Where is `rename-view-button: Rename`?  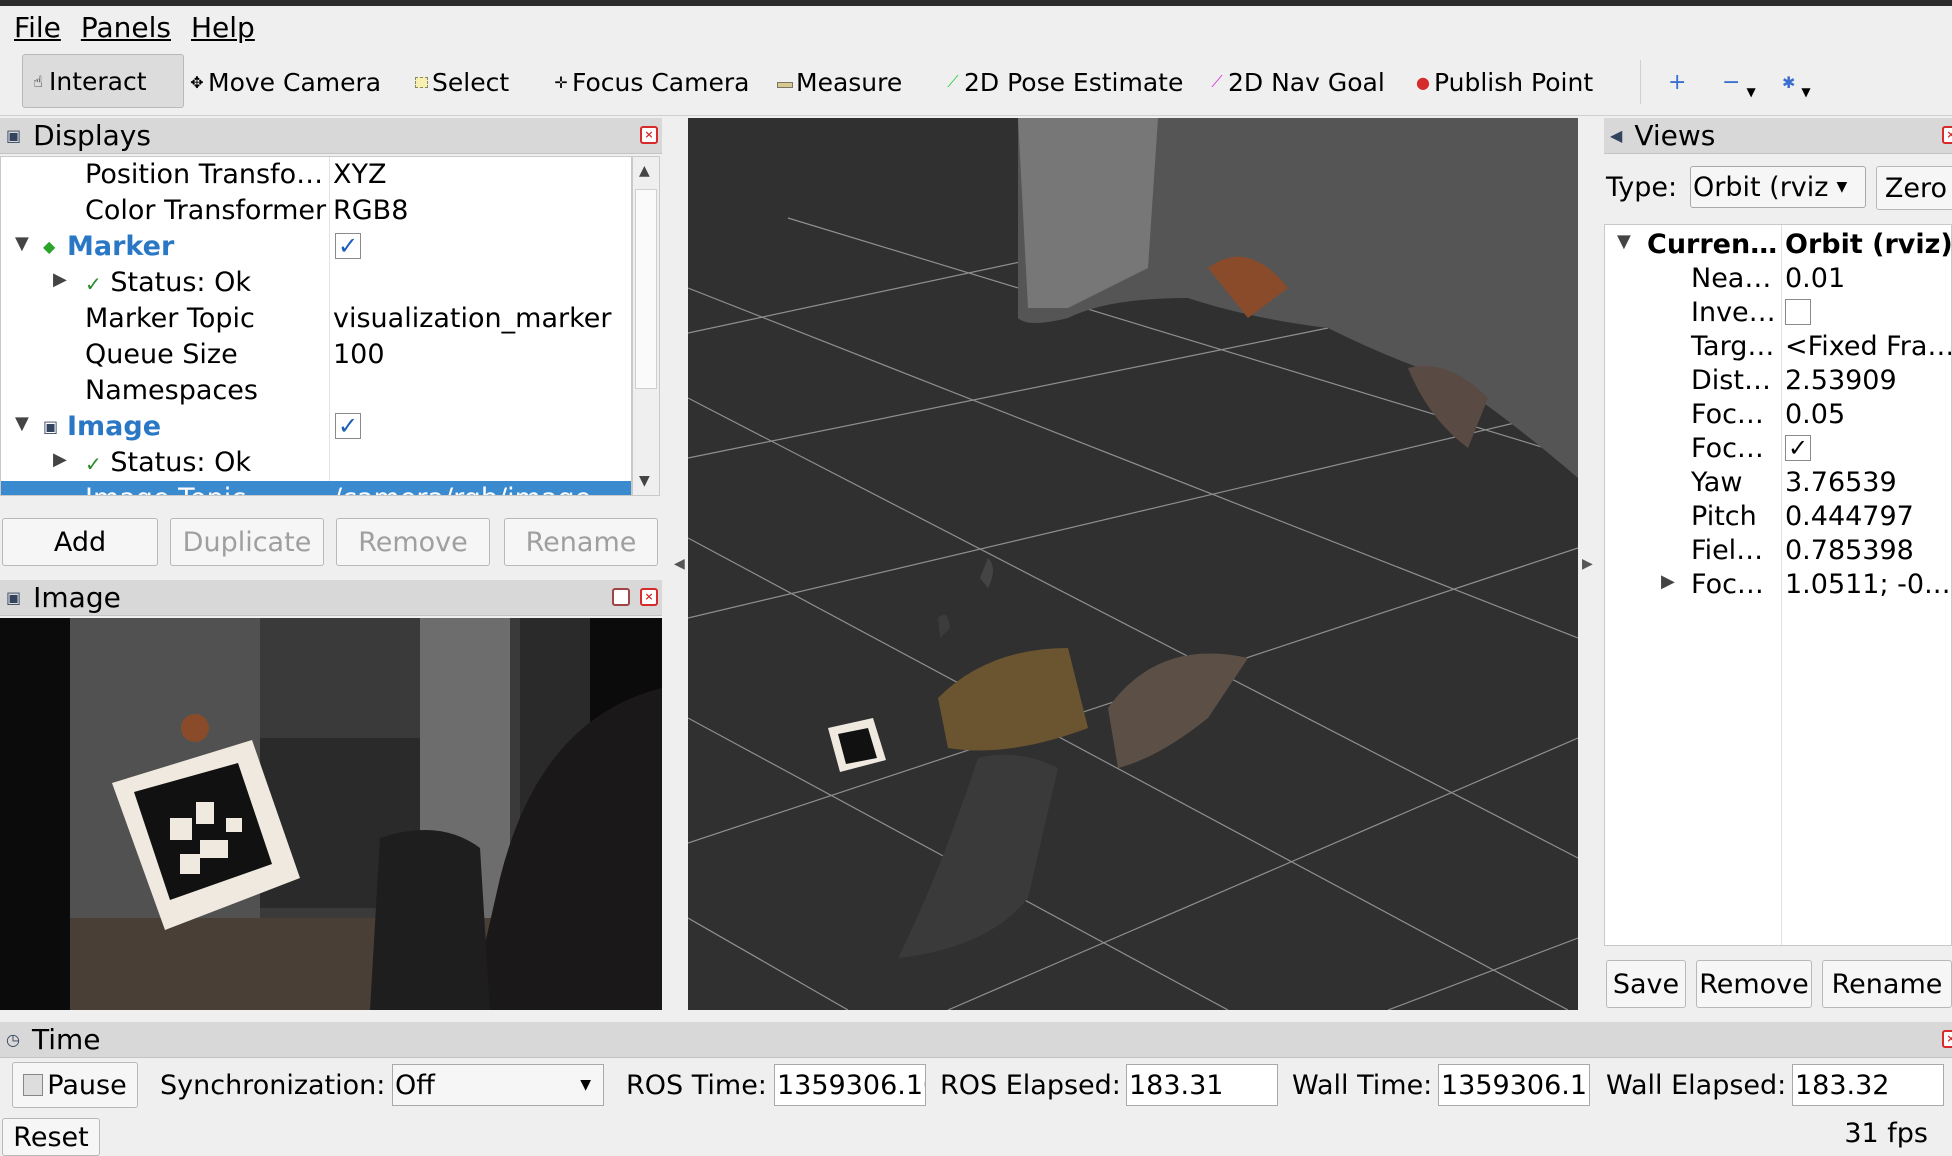
rename-view-button: Rename is located at coordinates (1887, 984).